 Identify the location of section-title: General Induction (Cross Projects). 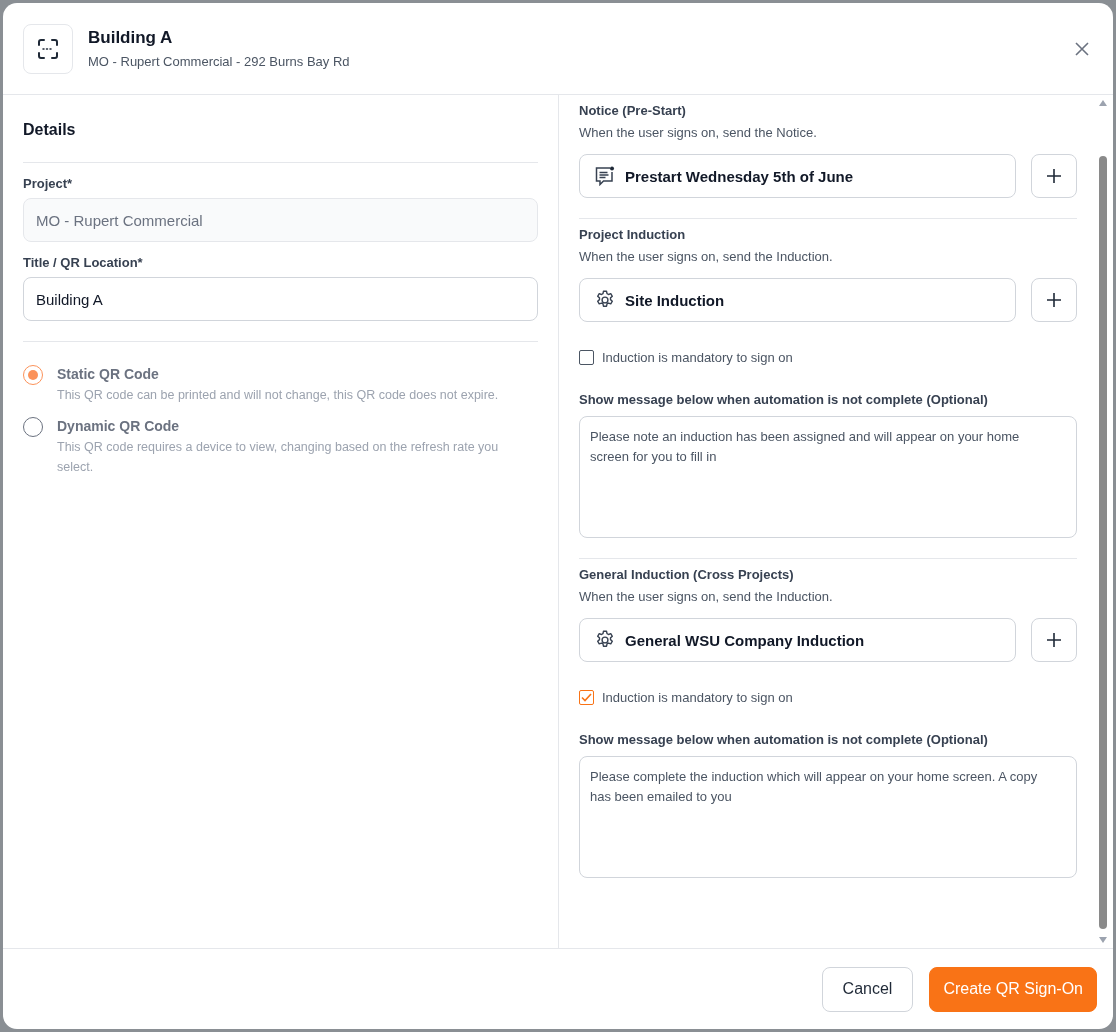
(687, 575).